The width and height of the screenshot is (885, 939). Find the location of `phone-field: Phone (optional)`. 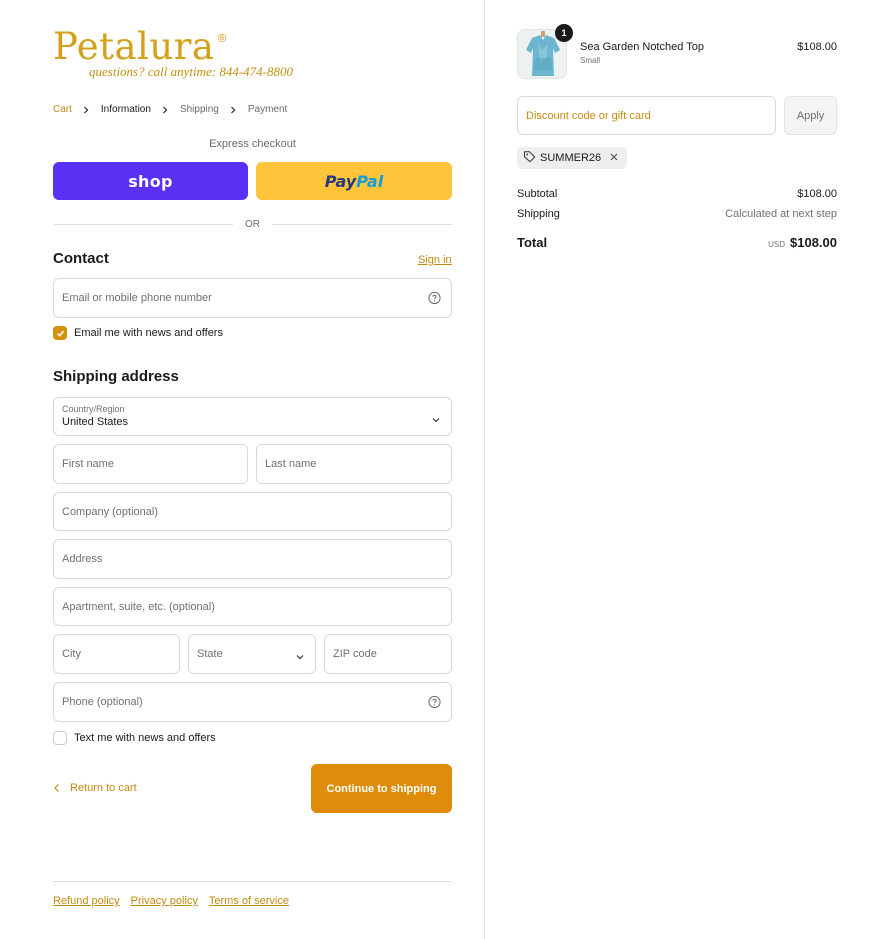

phone-field: Phone (optional) is located at coordinates (252, 702).